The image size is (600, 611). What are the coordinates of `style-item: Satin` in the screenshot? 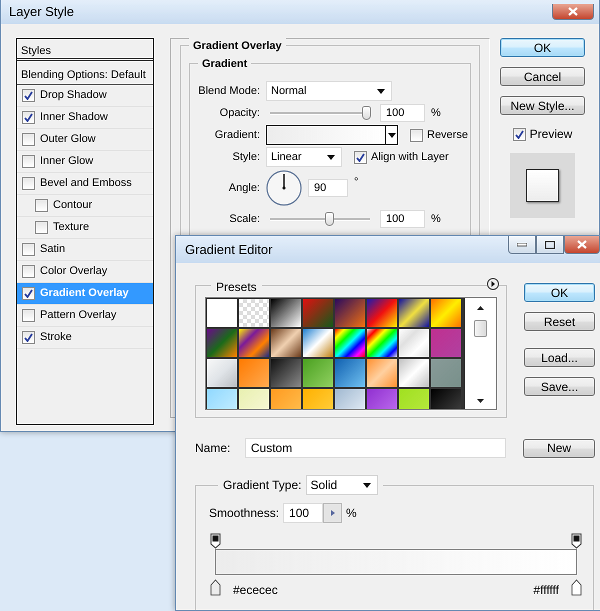 It's located at (85, 250).